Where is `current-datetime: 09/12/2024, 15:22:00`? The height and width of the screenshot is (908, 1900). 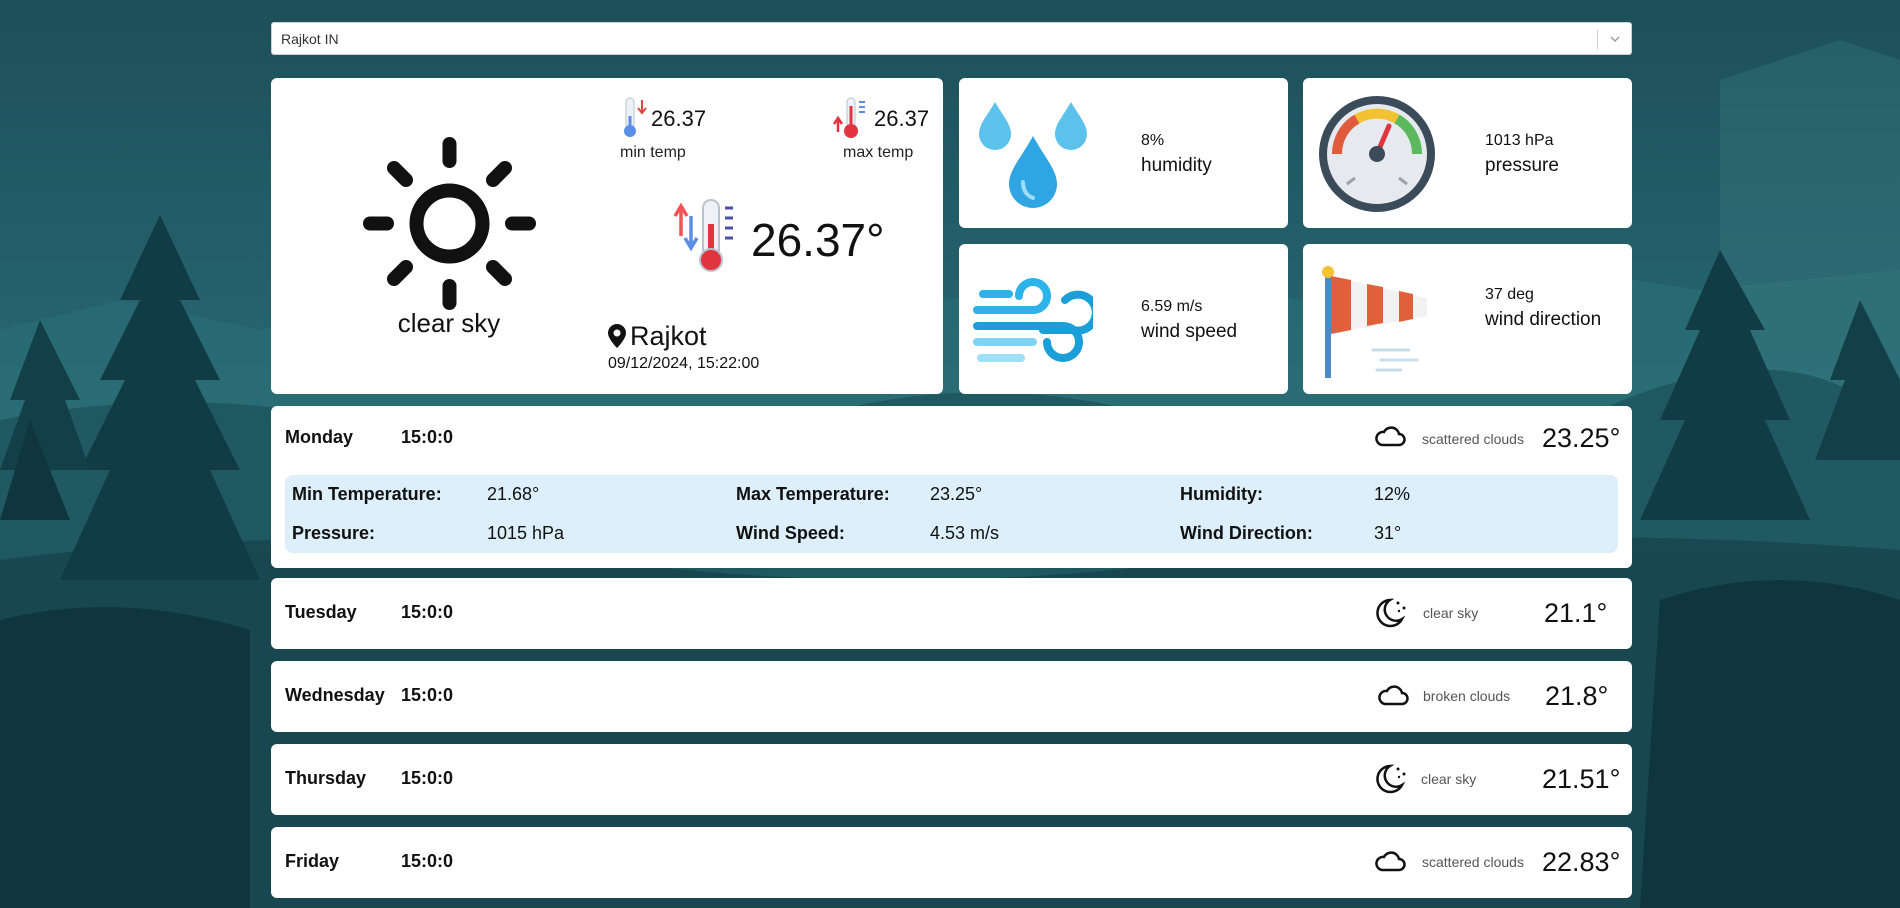 current-datetime: 09/12/2024, 15:22:00 is located at coordinates (684, 363).